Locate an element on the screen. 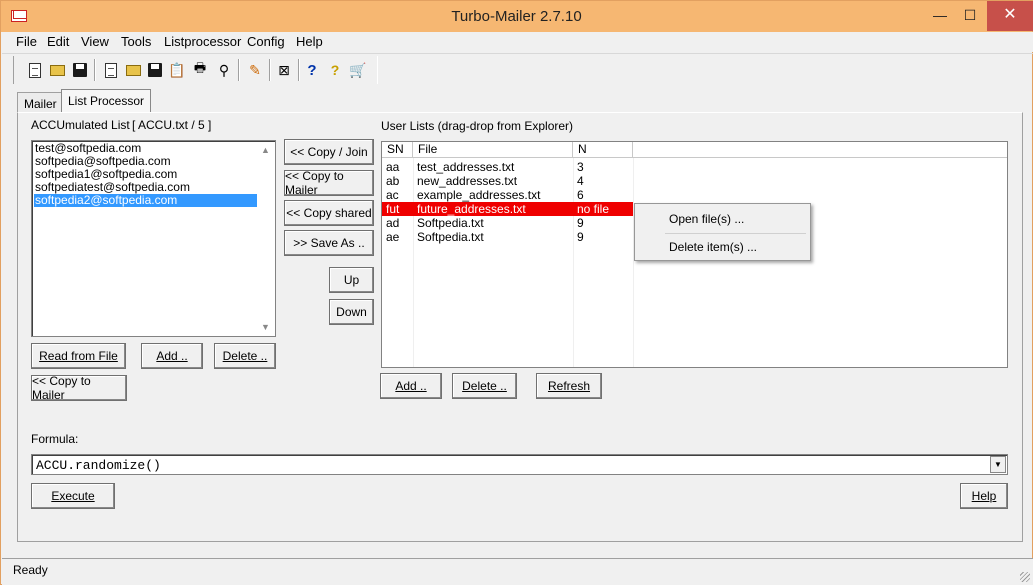 The width and height of the screenshot is (1033, 585). accu-delete-label: Delete .. is located at coordinates (245, 356).